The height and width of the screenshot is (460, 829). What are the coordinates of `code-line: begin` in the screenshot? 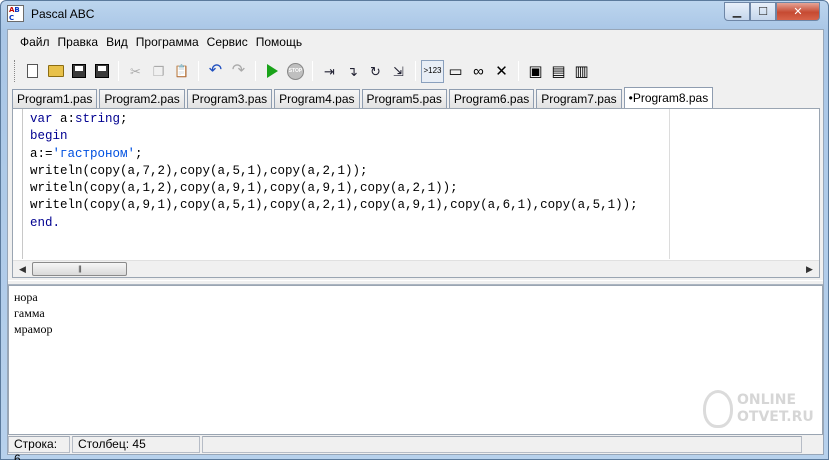 It's located at (334, 136).